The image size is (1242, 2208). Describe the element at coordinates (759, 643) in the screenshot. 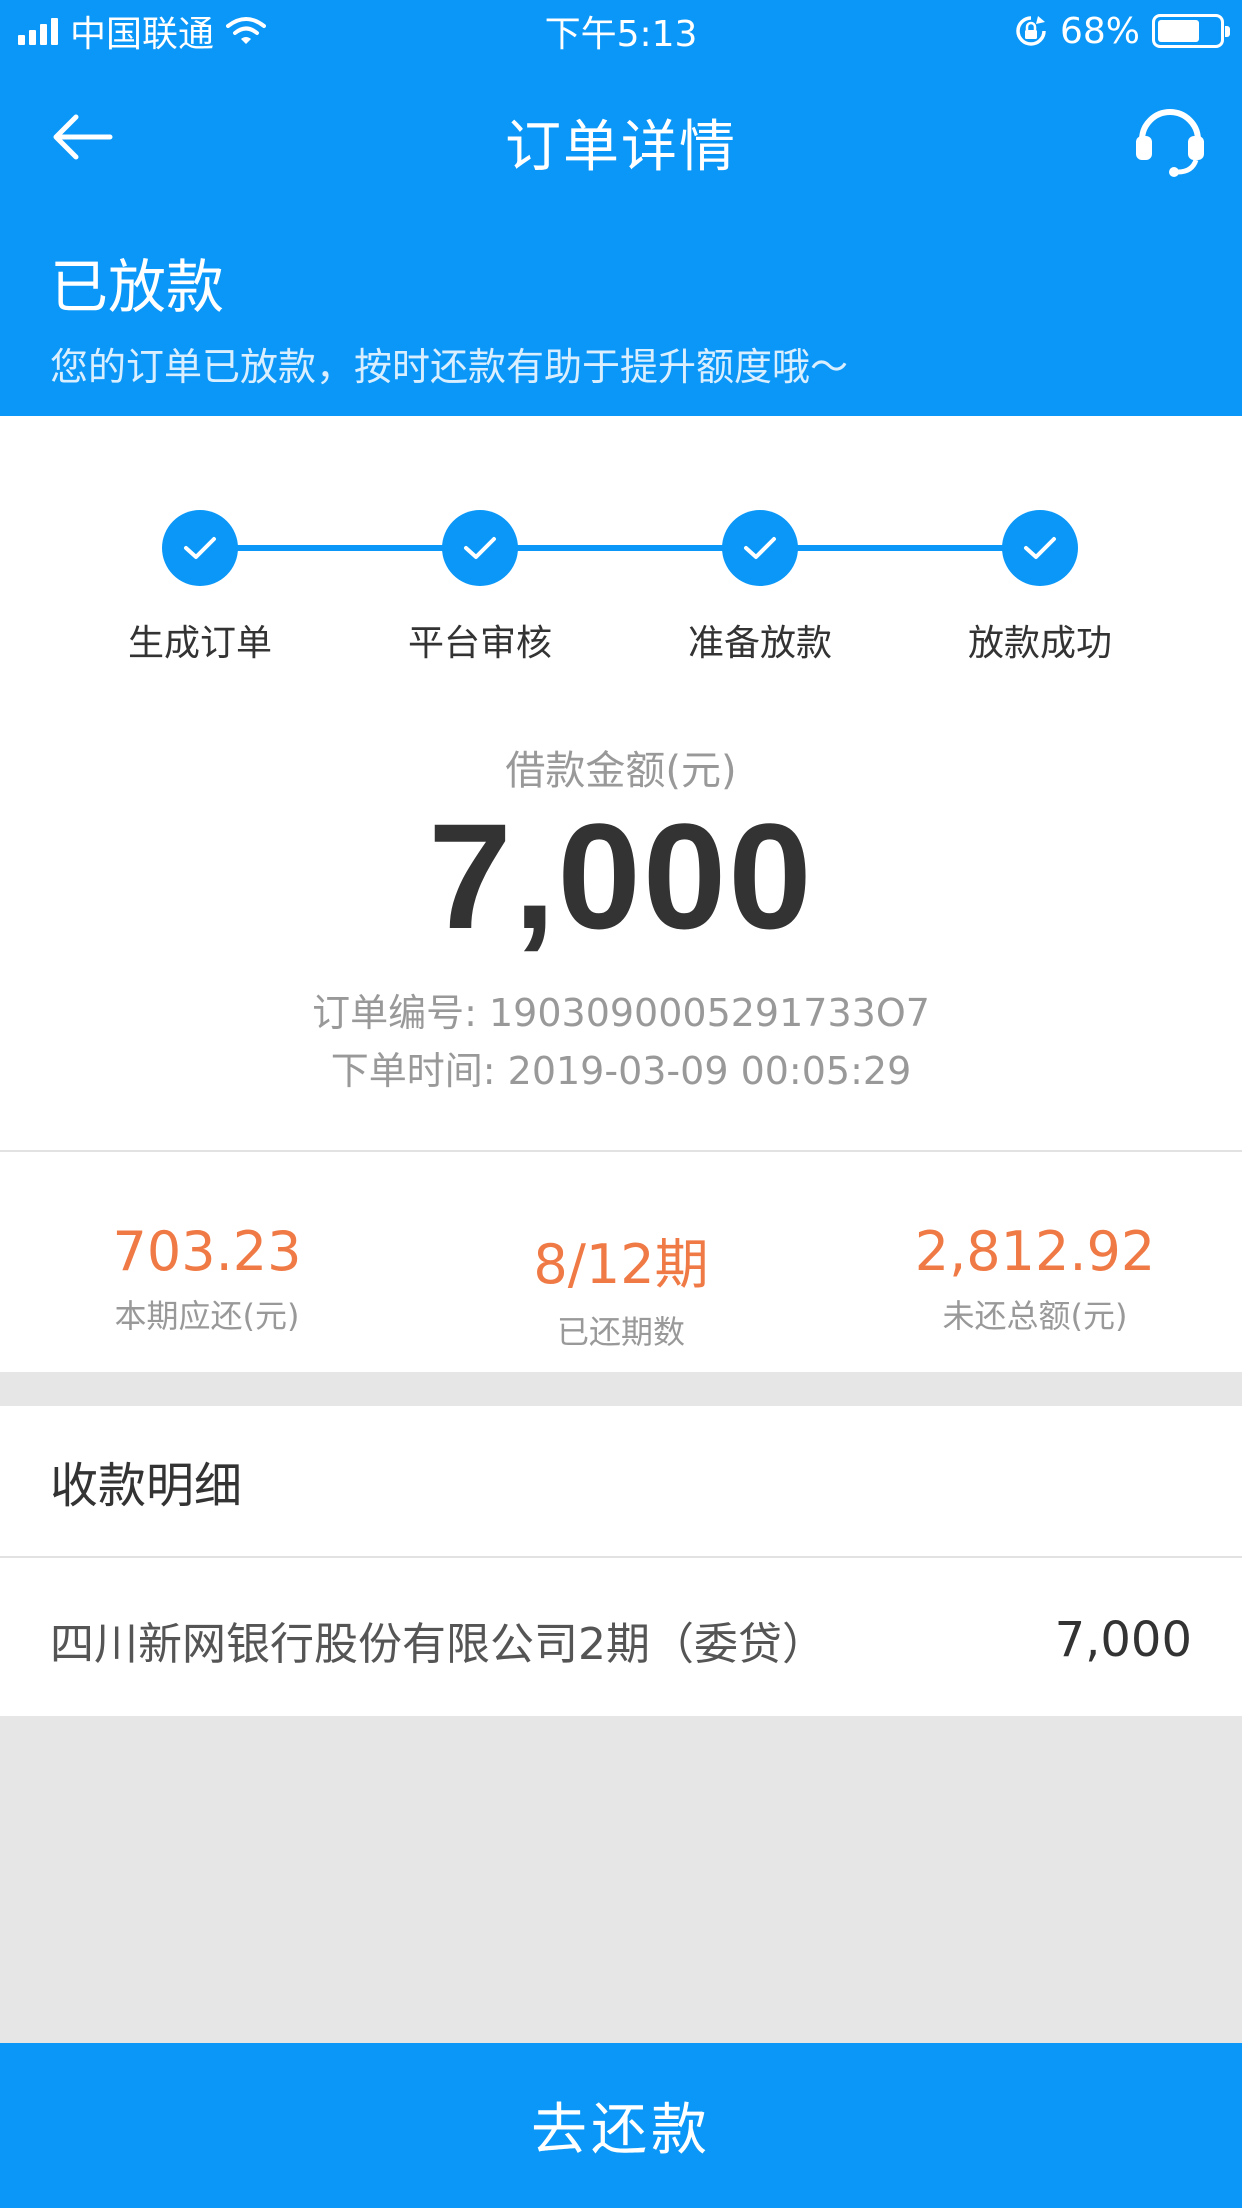

I see `step-label: 准备放款` at that location.